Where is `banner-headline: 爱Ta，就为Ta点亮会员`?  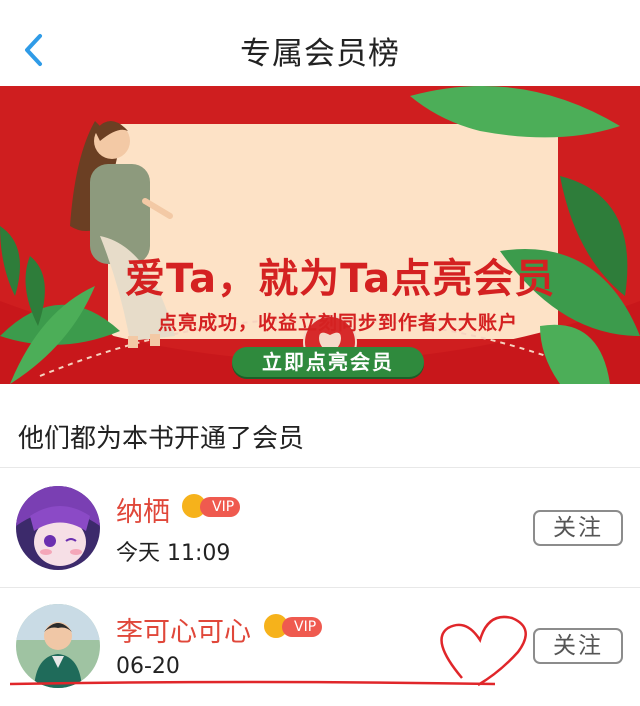 banner-headline: 爱Ta，就为Ta点亮会员 is located at coordinates (340, 279).